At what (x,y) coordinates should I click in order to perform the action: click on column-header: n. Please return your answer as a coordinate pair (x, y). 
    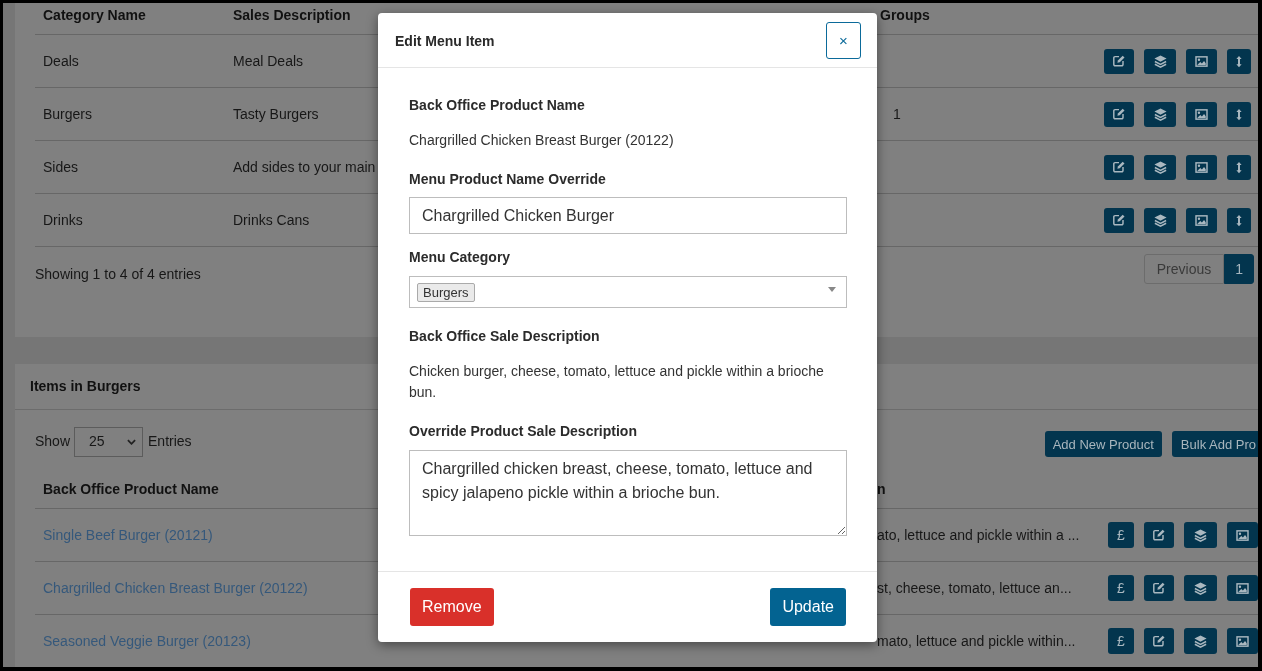
    Looking at the image, I should click on (881, 489).